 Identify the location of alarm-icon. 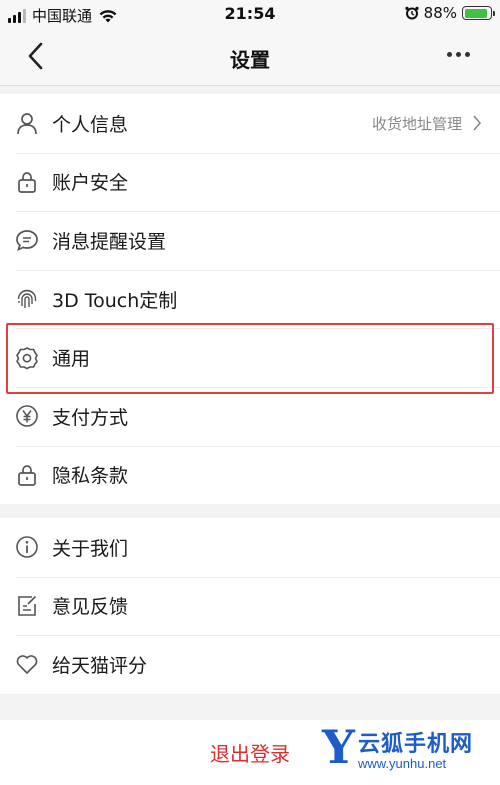
(412, 13).